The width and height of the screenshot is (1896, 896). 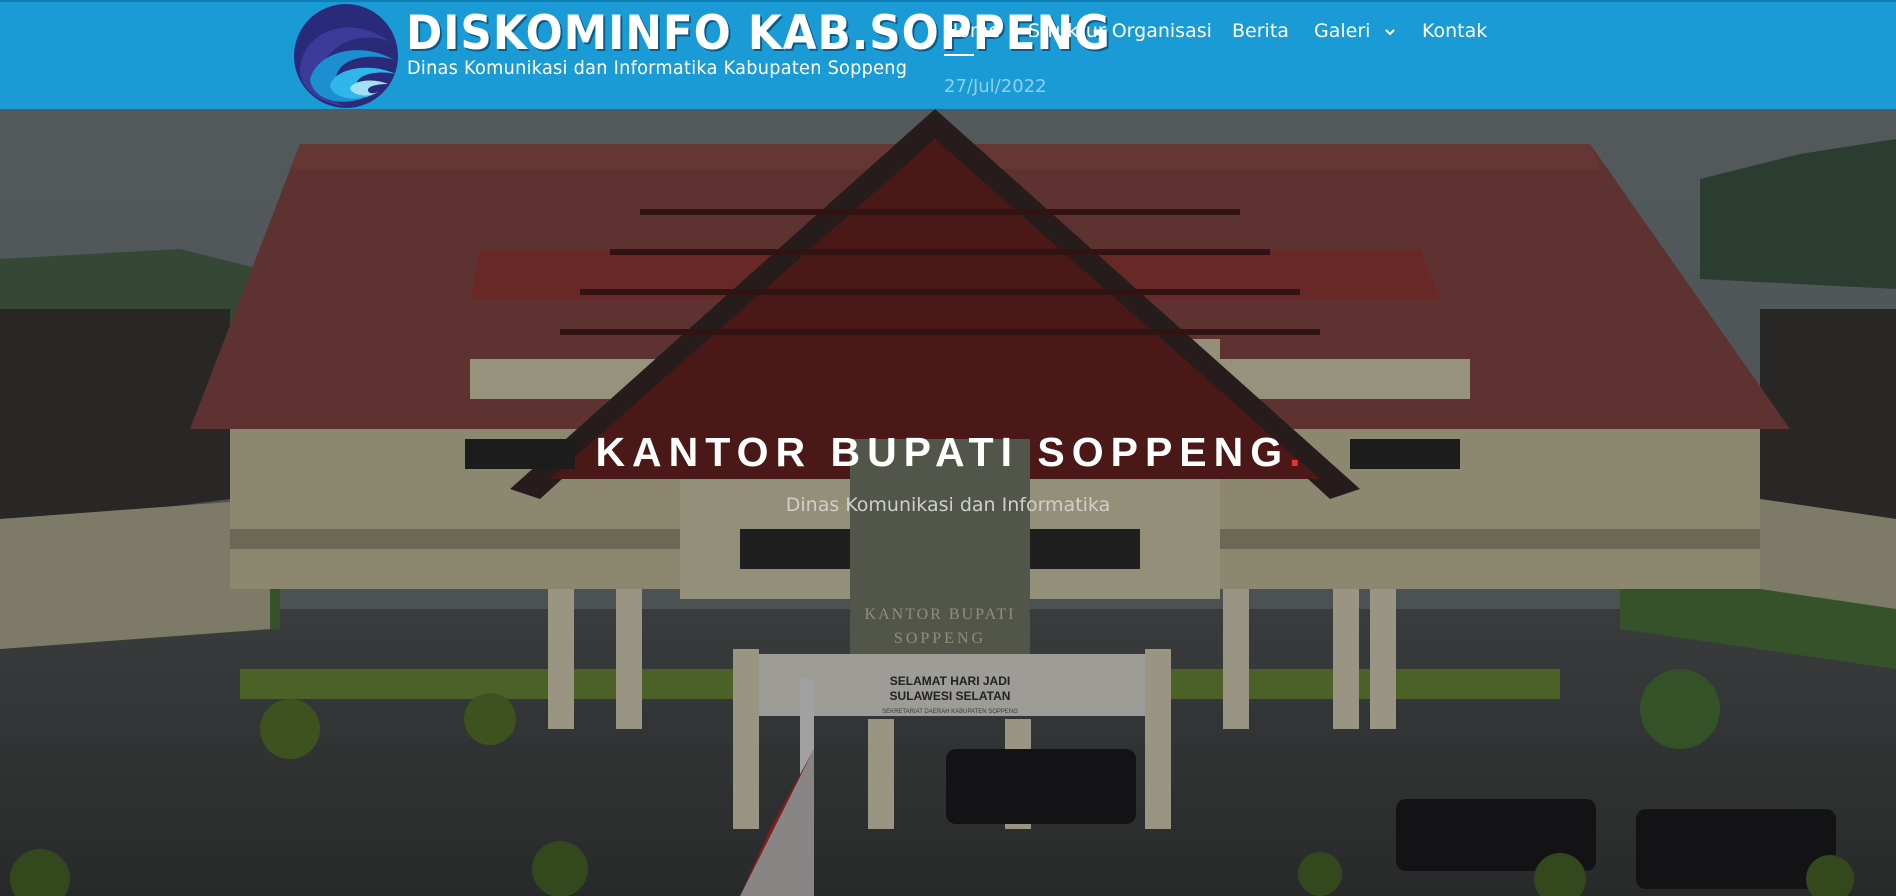 What do you see at coordinates (948, 1) in the screenshot?
I see `header-top-border` at bounding box center [948, 1].